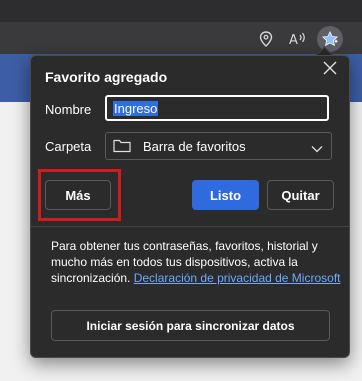  Describe the element at coordinates (68, 109) in the screenshot. I see `name-label: Nombre` at that location.